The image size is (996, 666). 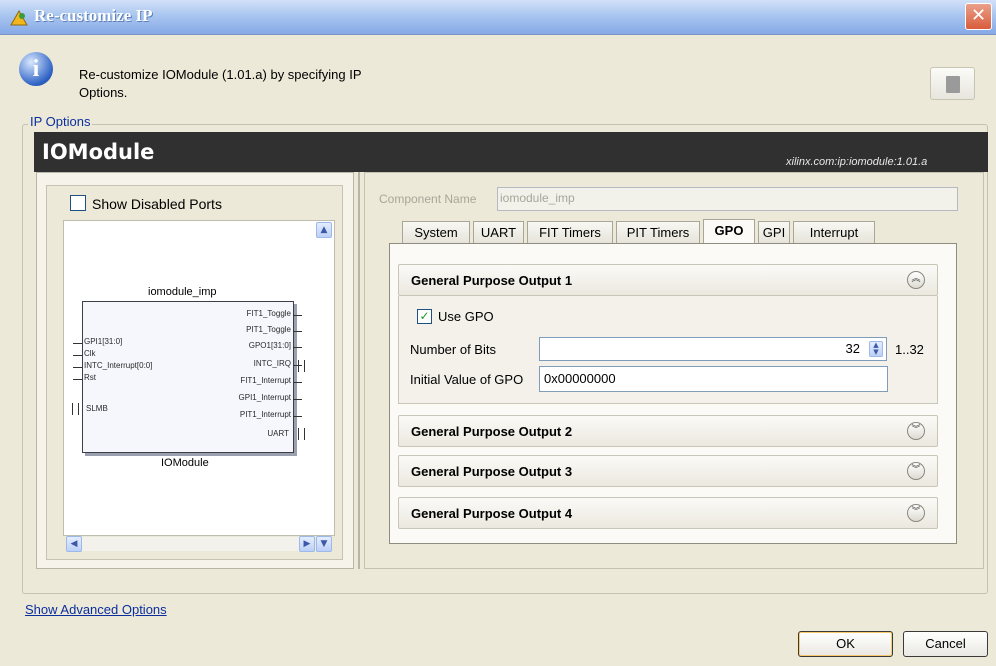 I want to click on port-intc-irq: INTC_IRQ, so click(x=278, y=363).